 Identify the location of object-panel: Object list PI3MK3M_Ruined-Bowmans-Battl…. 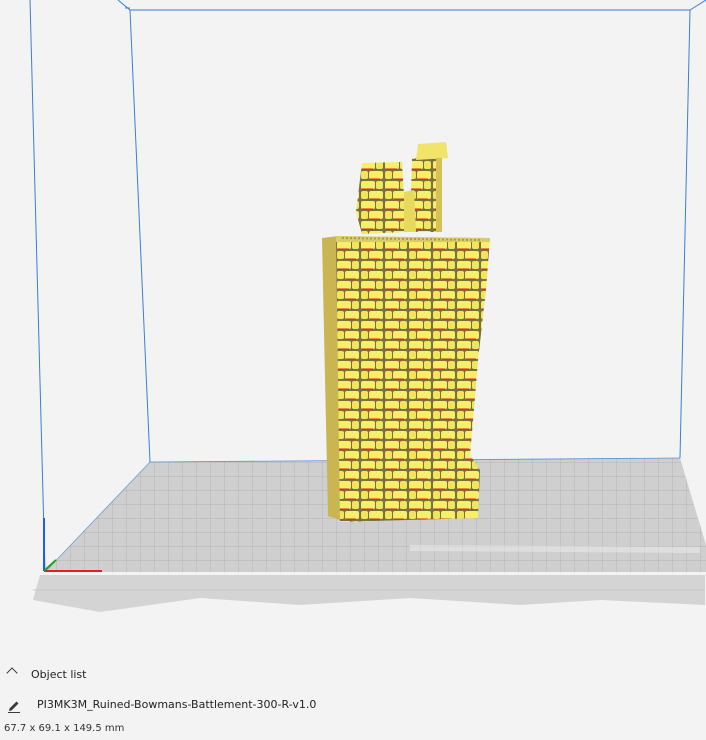
(353, 695).